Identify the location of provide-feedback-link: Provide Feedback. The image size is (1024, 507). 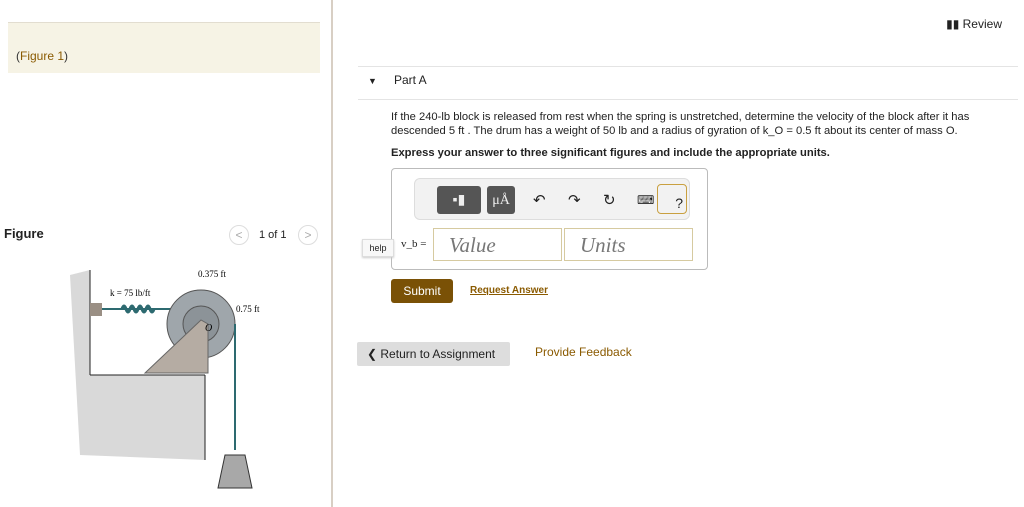
(583, 352).